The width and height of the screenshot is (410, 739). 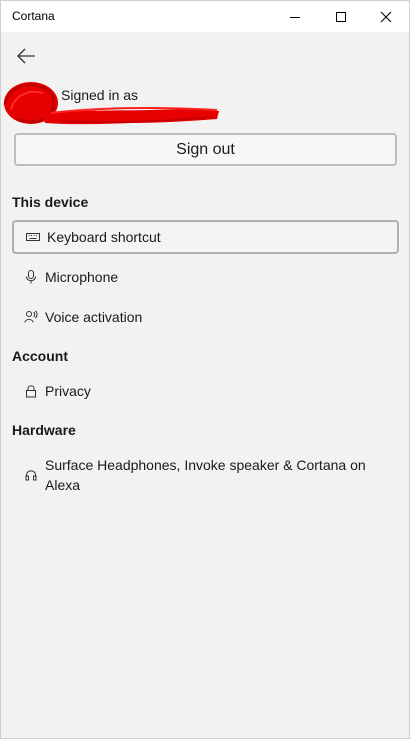 What do you see at coordinates (50, 202) in the screenshot?
I see `section-heading-this-device: This device` at bounding box center [50, 202].